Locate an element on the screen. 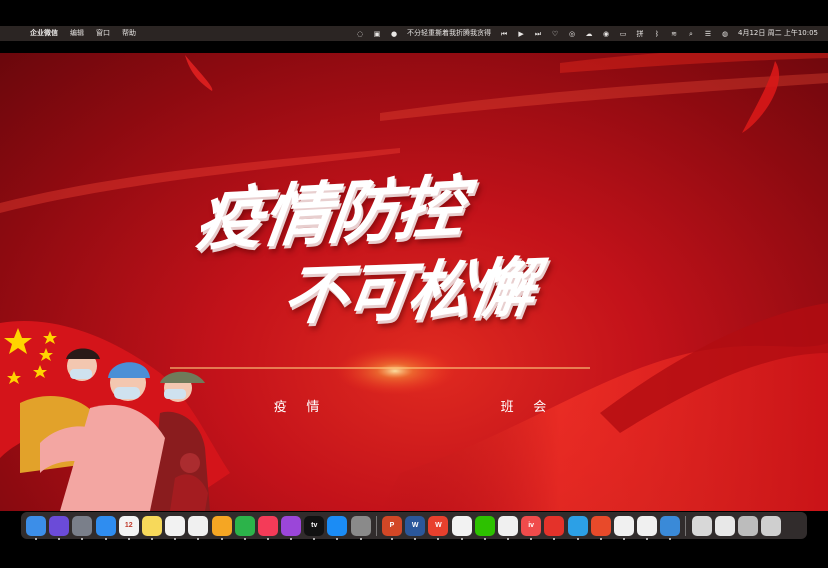  menu-clock: 4月12日 周二 上午10:05 is located at coordinates (778, 33).